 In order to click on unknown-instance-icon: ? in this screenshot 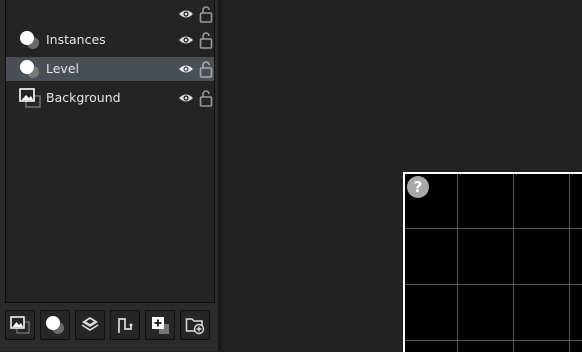, I will do `click(418, 187)`.